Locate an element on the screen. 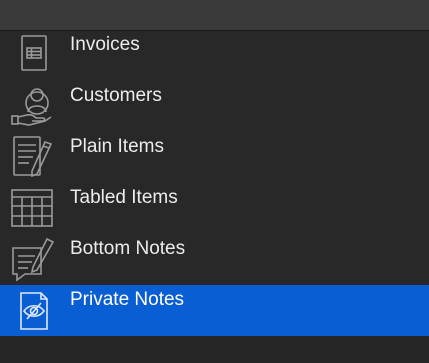 The width and height of the screenshot is (429, 363). sidebar-item-label: Tabled Items is located at coordinates (124, 197).